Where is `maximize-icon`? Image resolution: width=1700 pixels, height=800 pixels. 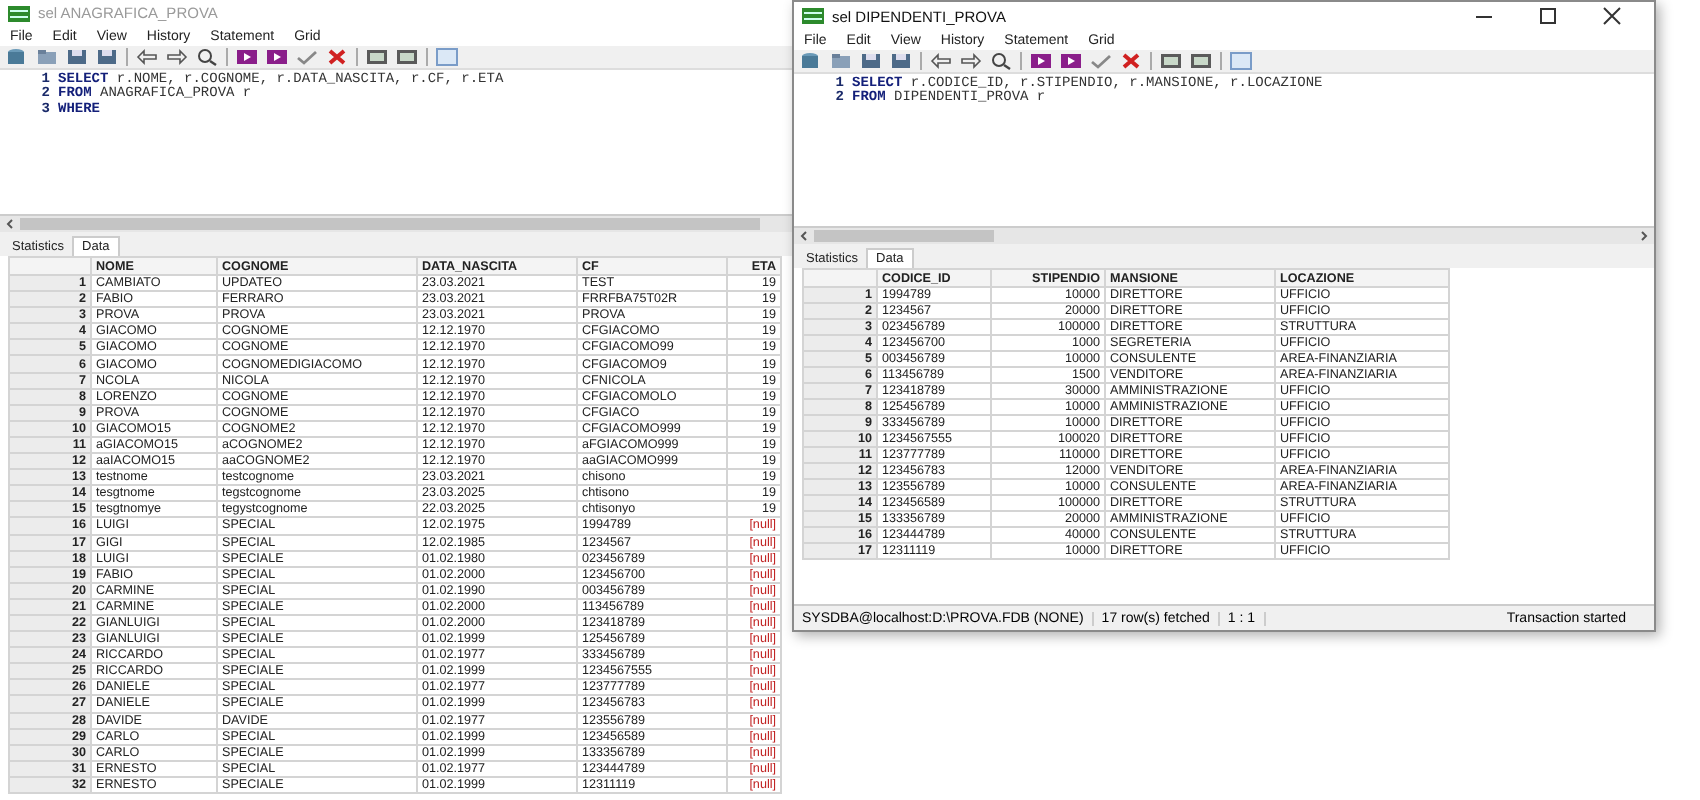
maximize-icon is located at coordinates (1548, 16).